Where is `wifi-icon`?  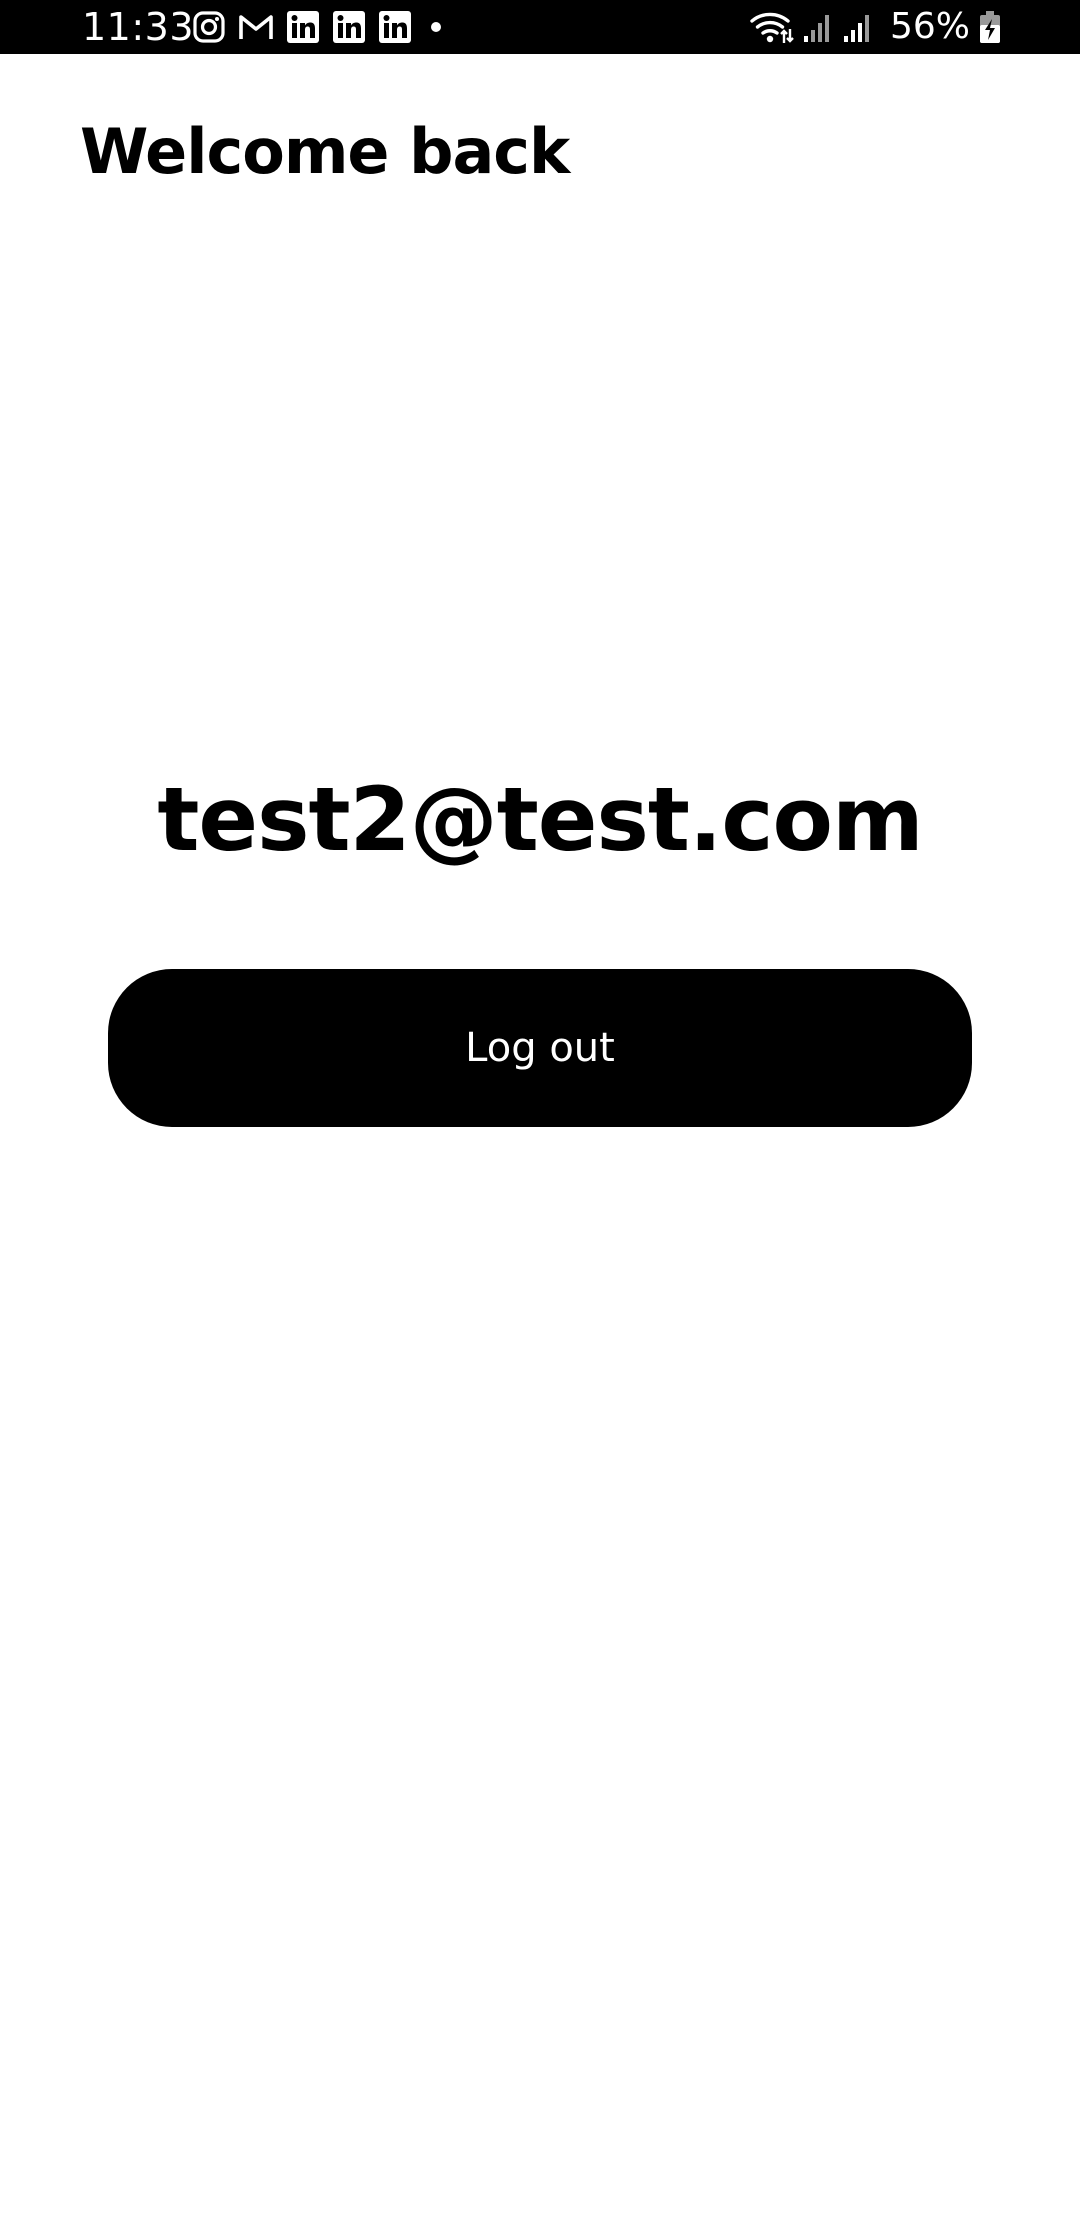 wifi-icon is located at coordinates (772, 27).